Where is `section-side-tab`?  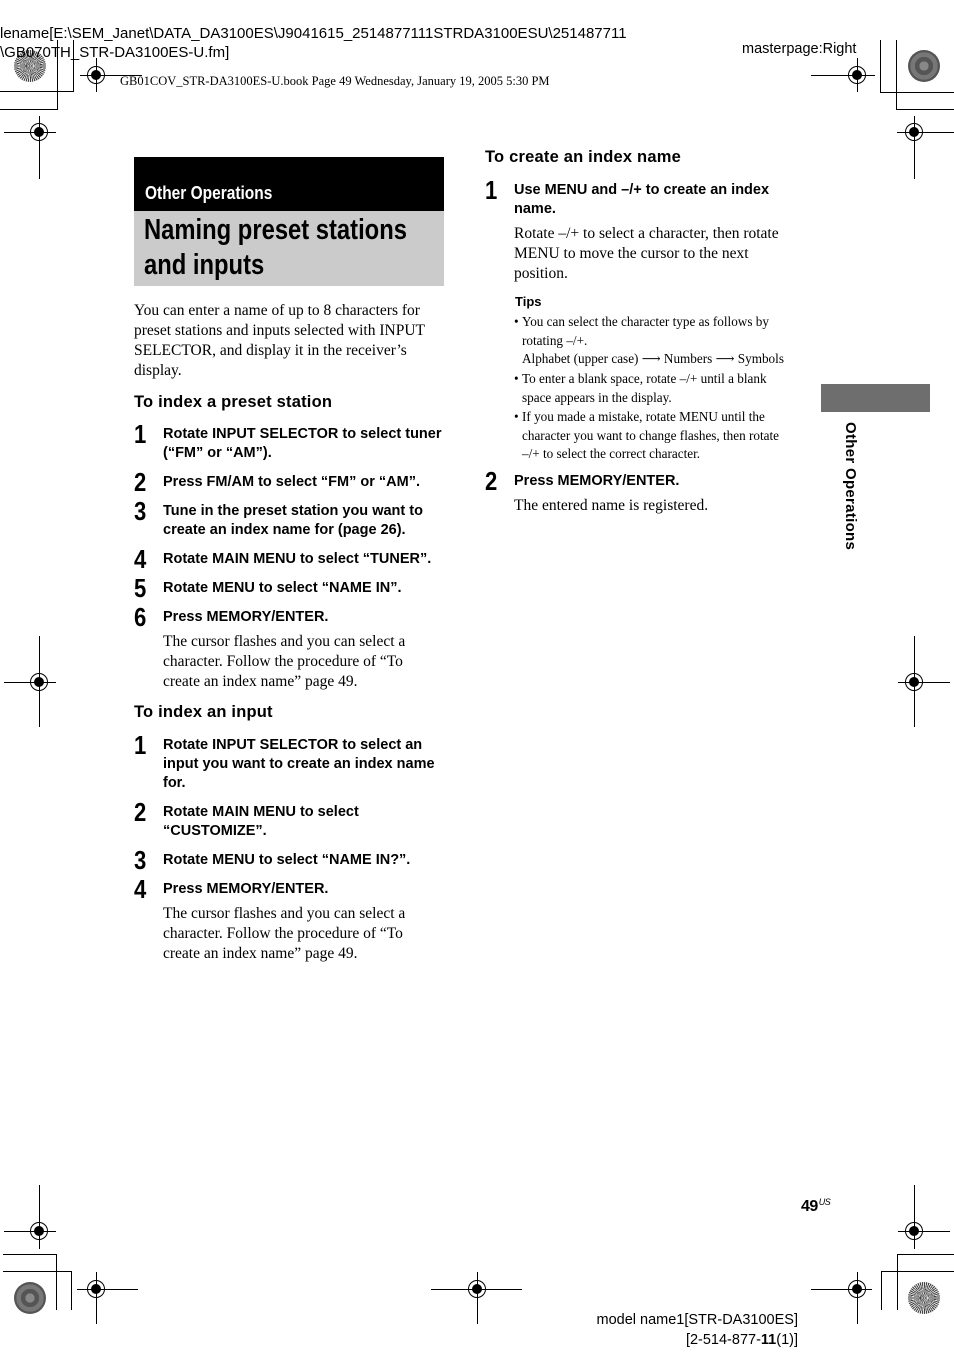
section-side-tab is located at coordinates (875, 398).